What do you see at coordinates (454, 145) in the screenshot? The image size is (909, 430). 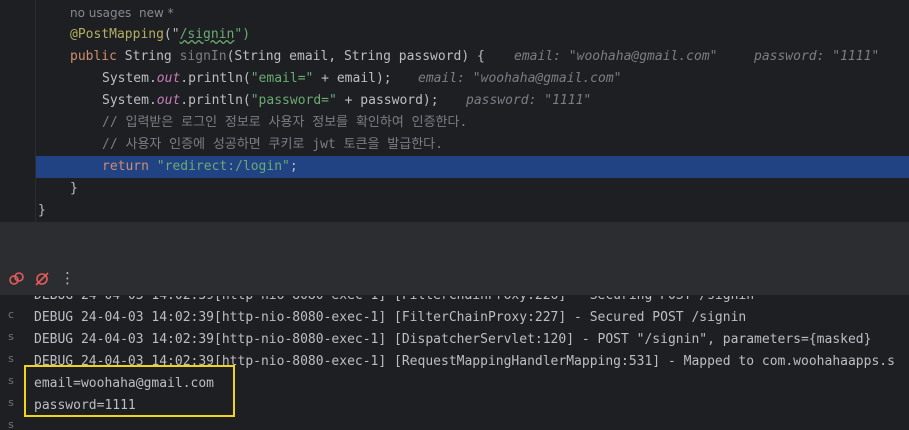 I see `code-line-comment-2: // 사용자 인증에 성공하면 쿠키로 jwt 토큰을 발급한다.` at bounding box center [454, 145].